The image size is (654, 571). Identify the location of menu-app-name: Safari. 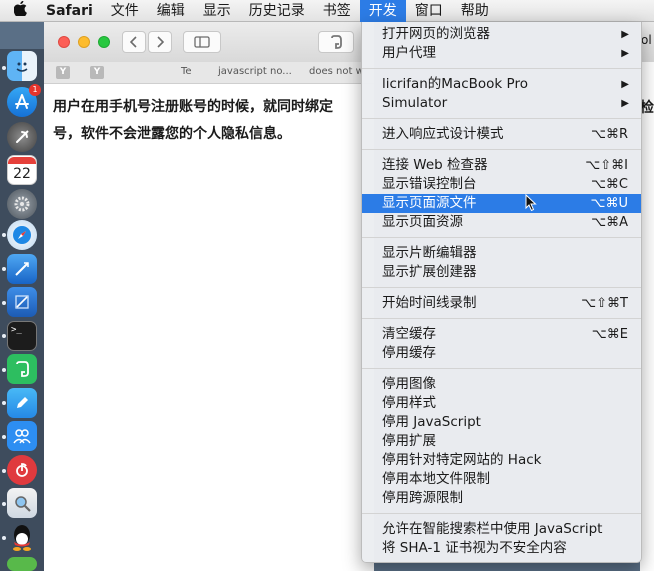
(69, 11).